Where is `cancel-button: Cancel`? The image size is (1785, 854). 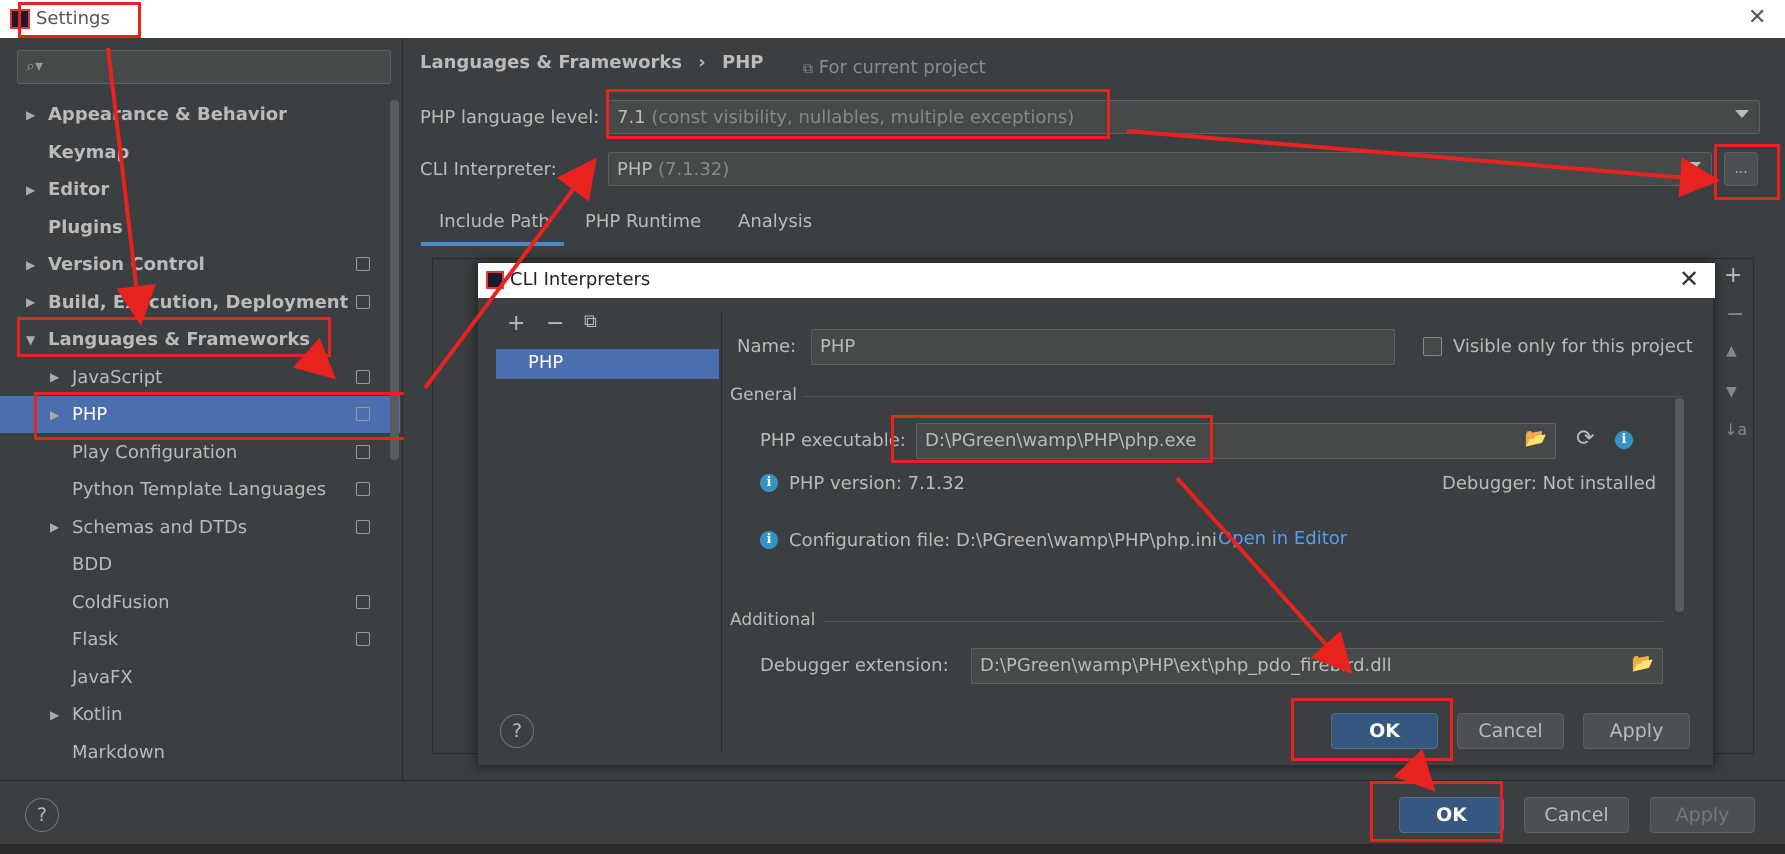 cancel-button: Cancel is located at coordinates (1576, 815).